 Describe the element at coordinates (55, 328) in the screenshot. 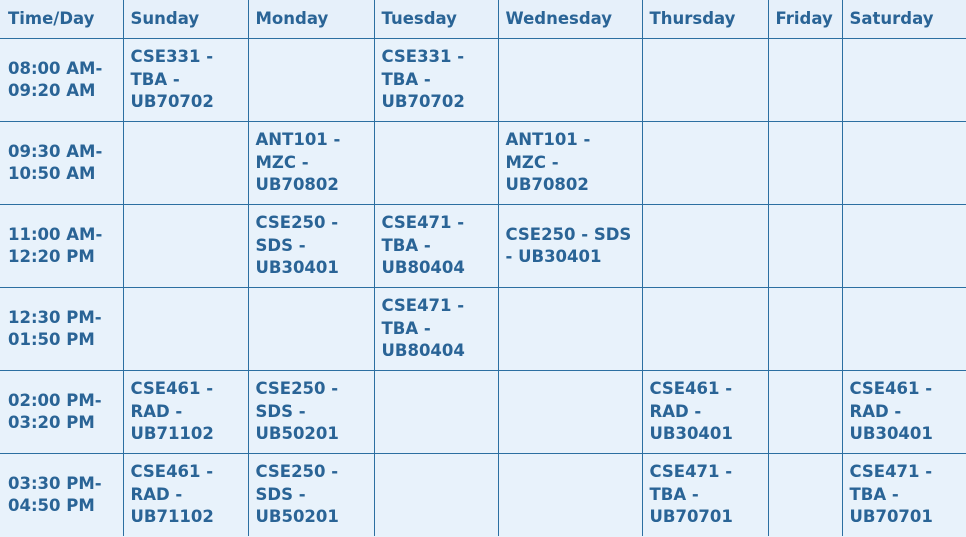

I see `time-slot-text: 12:30 PM- 01:50 PM` at that location.